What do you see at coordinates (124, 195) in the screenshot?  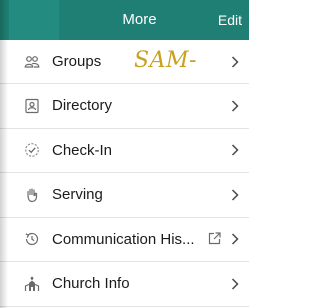 I see `menu-item-serving: Serving` at bounding box center [124, 195].